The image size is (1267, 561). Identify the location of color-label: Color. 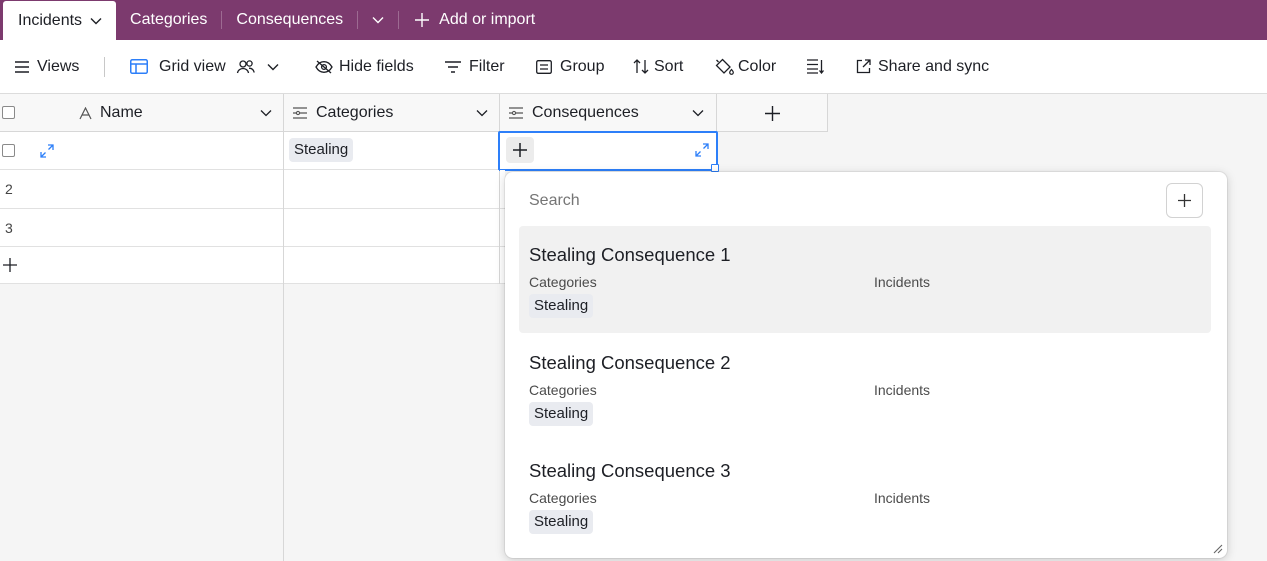
(757, 66).